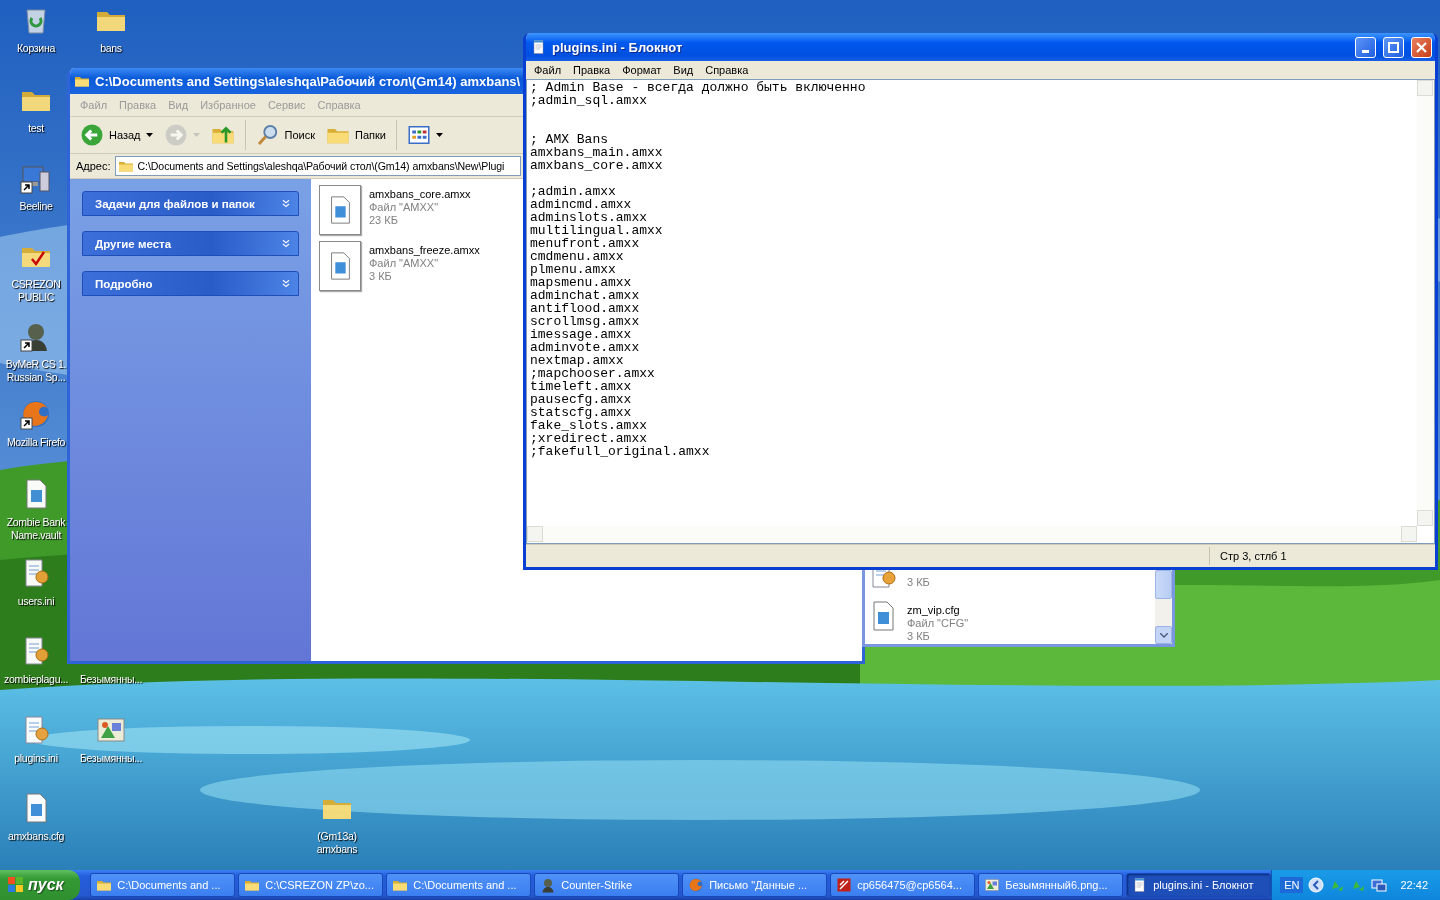  What do you see at coordinates (844, 885) in the screenshot?
I see `ftp-icon` at bounding box center [844, 885].